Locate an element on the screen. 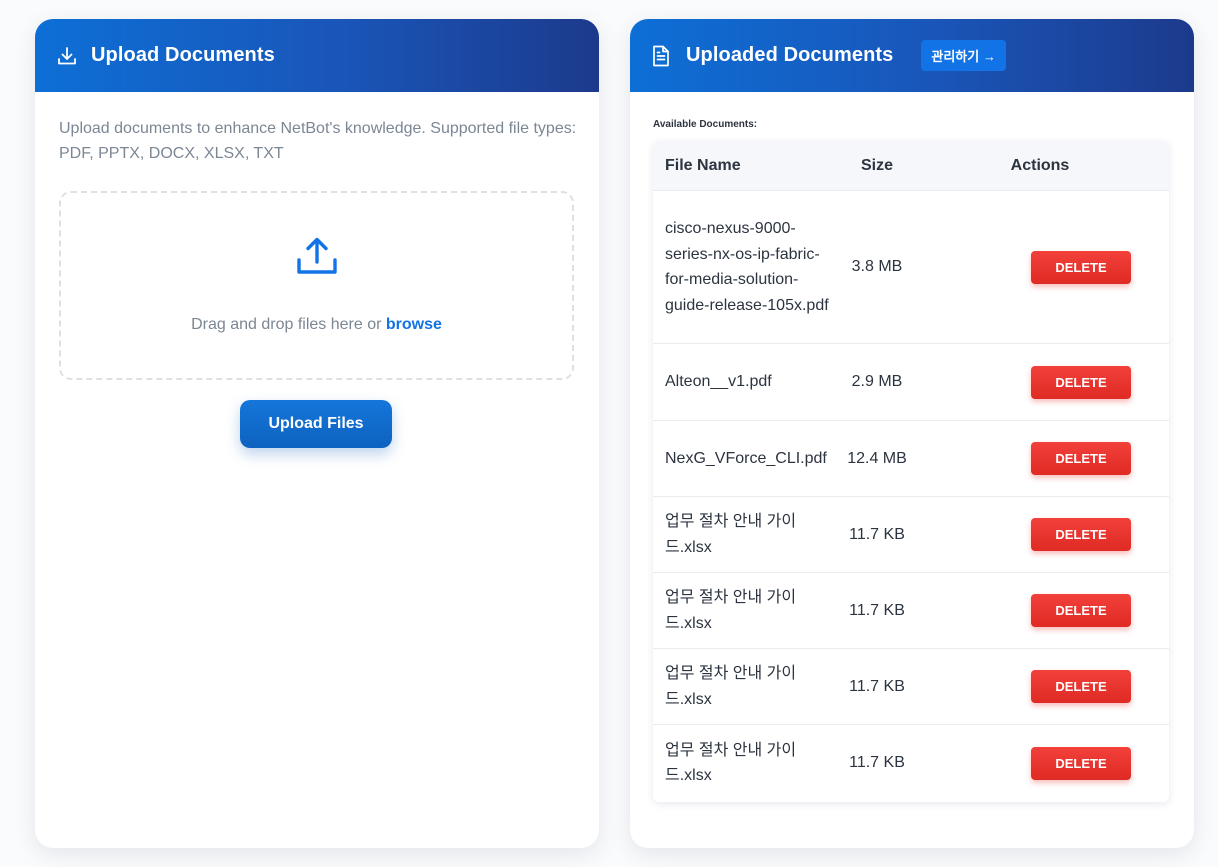 The height and width of the screenshot is (867, 1218). dropzone-text: Drag and drop files here or browse is located at coordinates (316, 325).